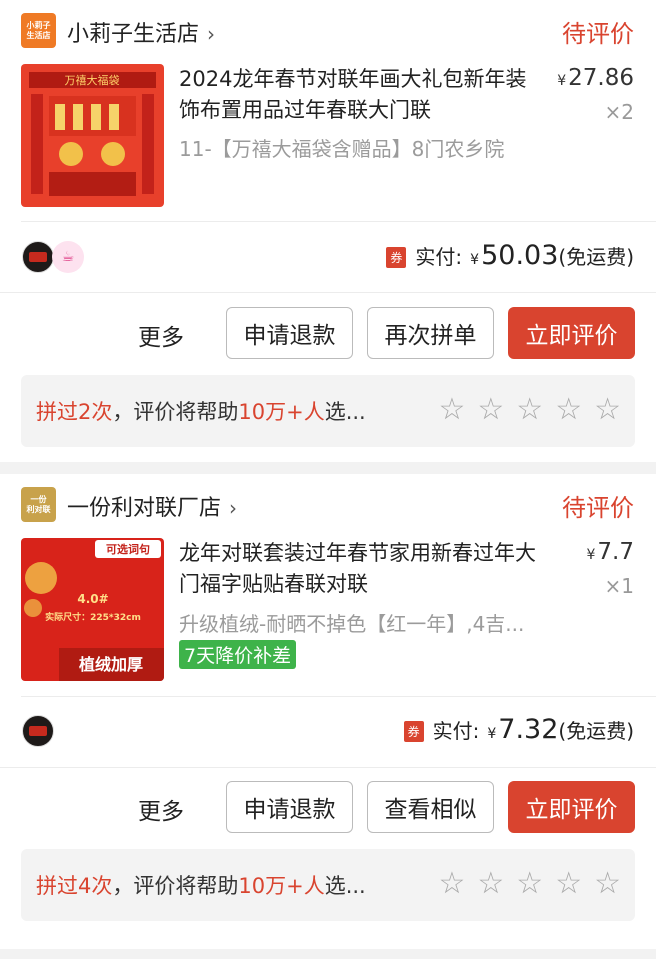  Describe the element at coordinates (361, 95) in the screenshot. I see `product-title: 2024龙年春节对联年画大礼包新年装饰布置用品过年春联大门联` at that location.